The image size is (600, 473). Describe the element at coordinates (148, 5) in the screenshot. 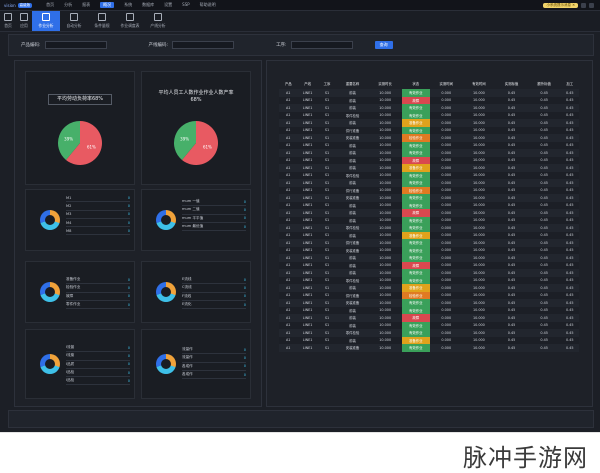

I see `menu-item: 数据库` at that location.